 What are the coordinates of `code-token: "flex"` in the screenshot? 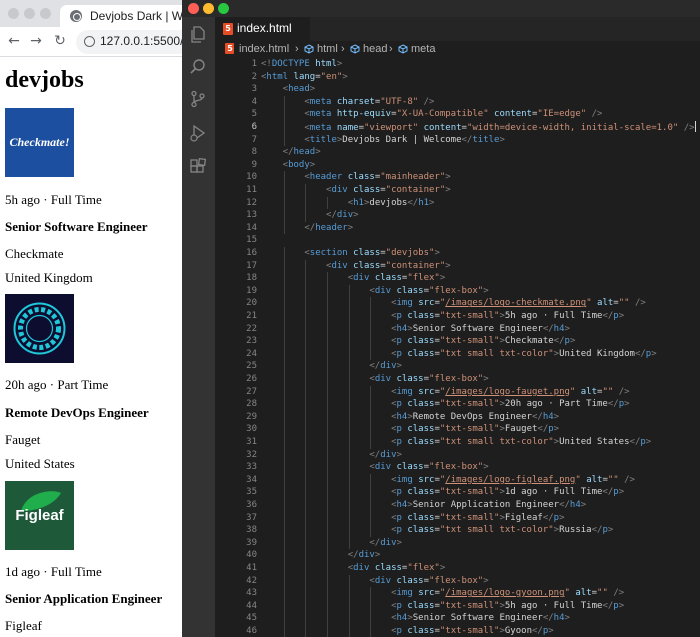 It's located at (423, 568).